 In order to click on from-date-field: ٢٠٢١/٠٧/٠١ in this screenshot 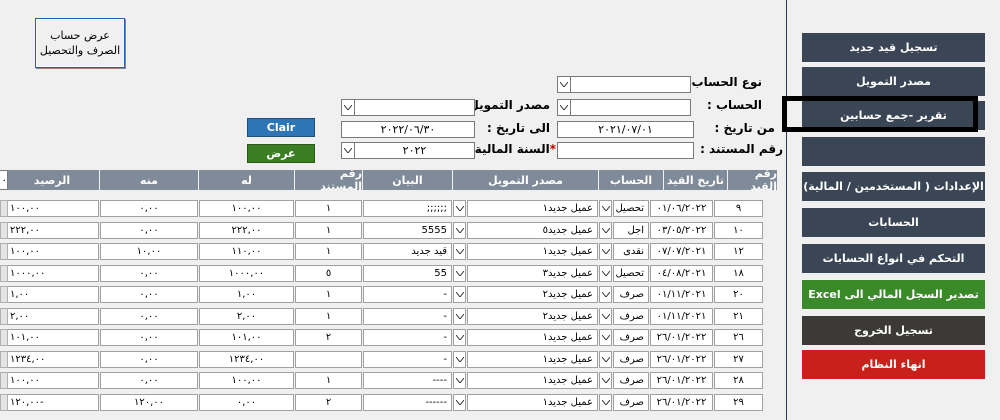, I will do `click(625, 129)`.